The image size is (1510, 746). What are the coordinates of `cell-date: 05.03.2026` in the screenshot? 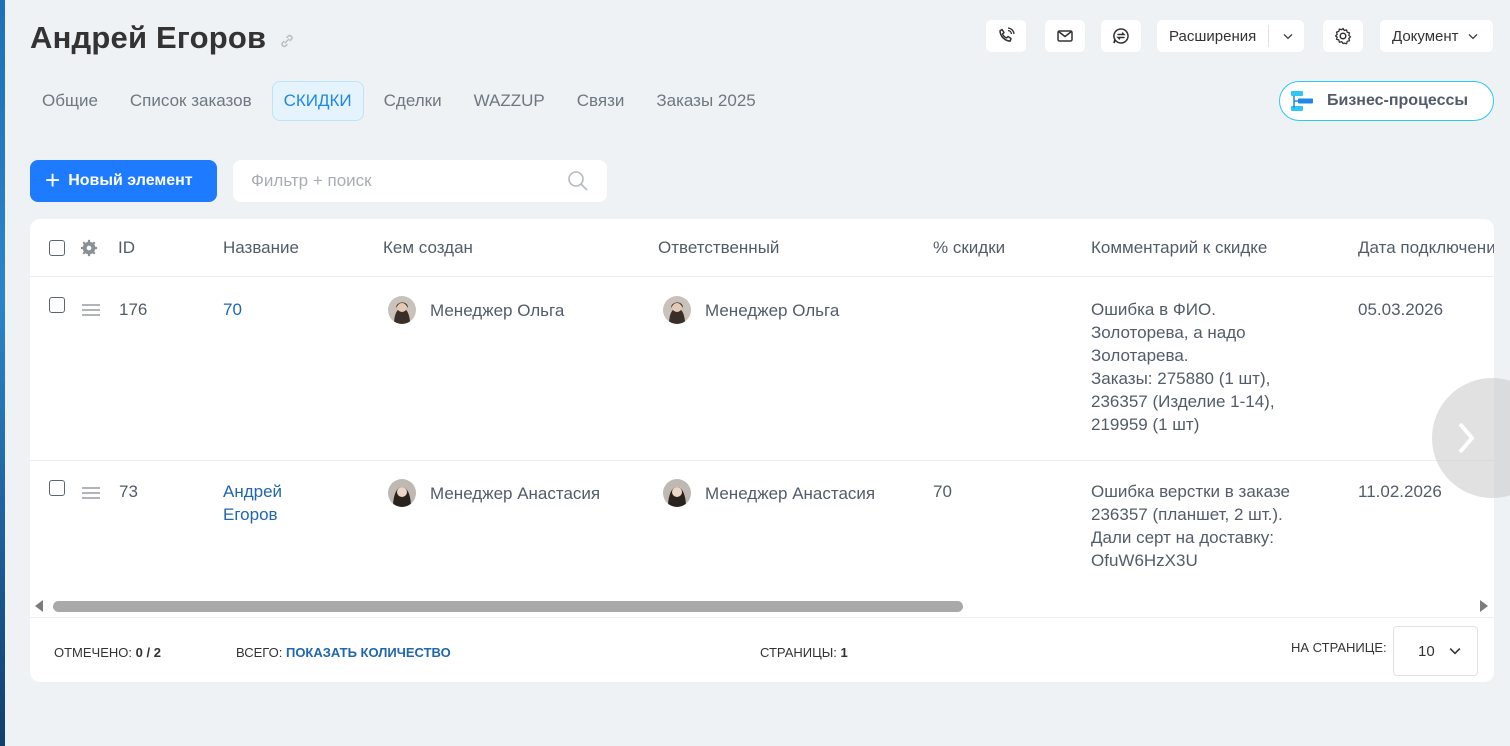 It's located at (1401, 309).